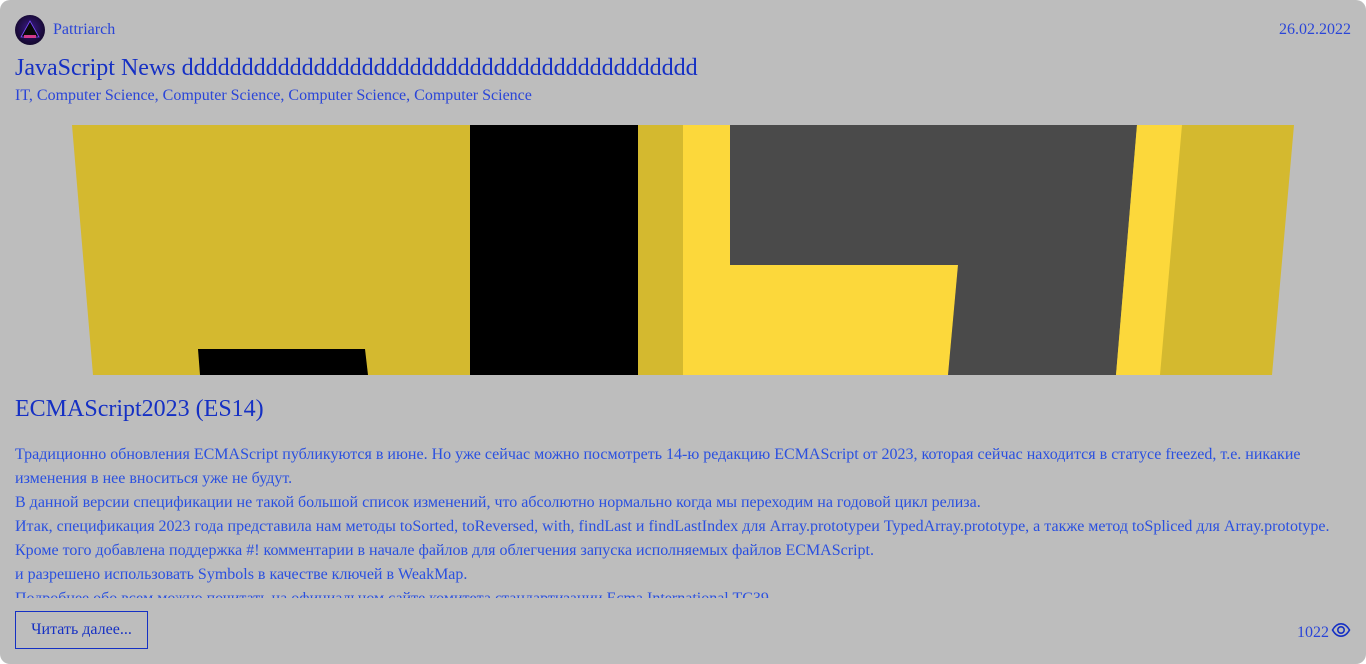  What do you see at coordinates (139, 409) in the screenshot?
I see `article-subtitle: ECMAScript2023 (ES14)` at bounding box center [139, 409].